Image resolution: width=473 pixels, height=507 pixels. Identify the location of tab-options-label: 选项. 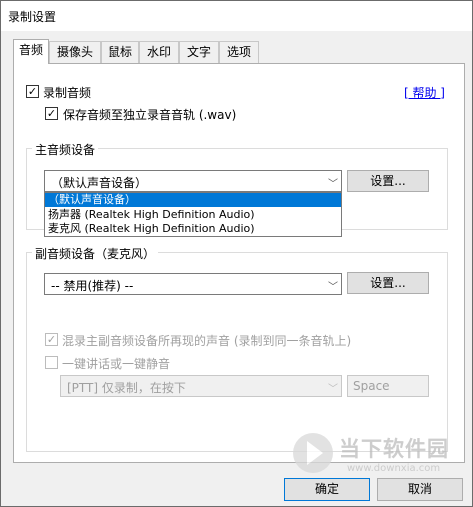
(238, 52).